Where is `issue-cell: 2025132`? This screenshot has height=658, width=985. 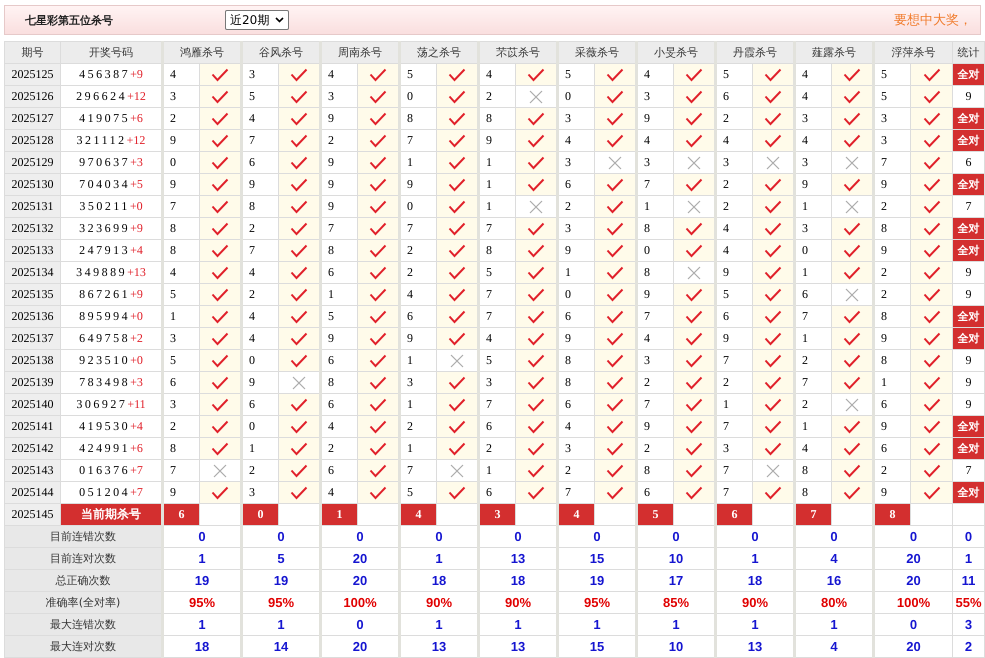 issue-cell: 2025132 is located at coordinates (32, 229).